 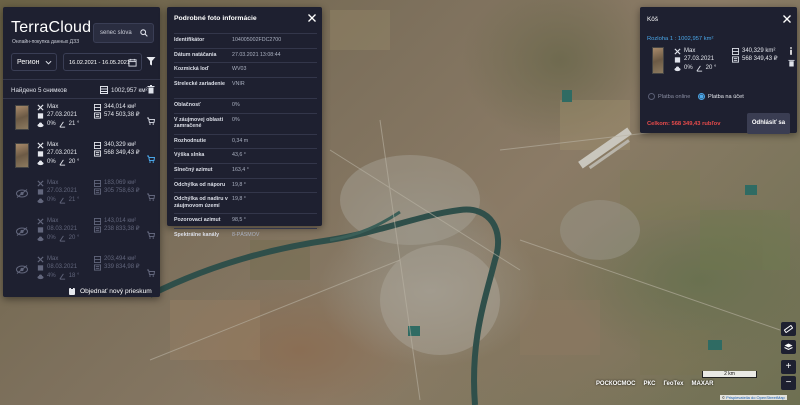 What do you see at coordinates (116, 33) in the screenshot?
I see `search-value: senec slova` at bounding box center [116, 33].